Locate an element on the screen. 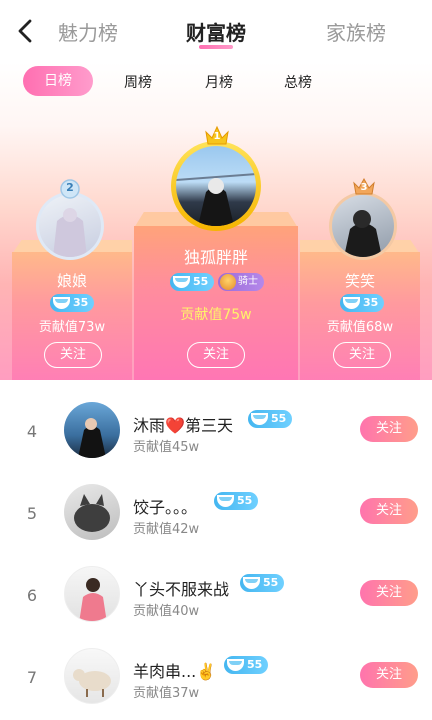 The height and width of the screenshot is (720, 432). follow-button-second: 关注 is located at coordinates (73, 355).